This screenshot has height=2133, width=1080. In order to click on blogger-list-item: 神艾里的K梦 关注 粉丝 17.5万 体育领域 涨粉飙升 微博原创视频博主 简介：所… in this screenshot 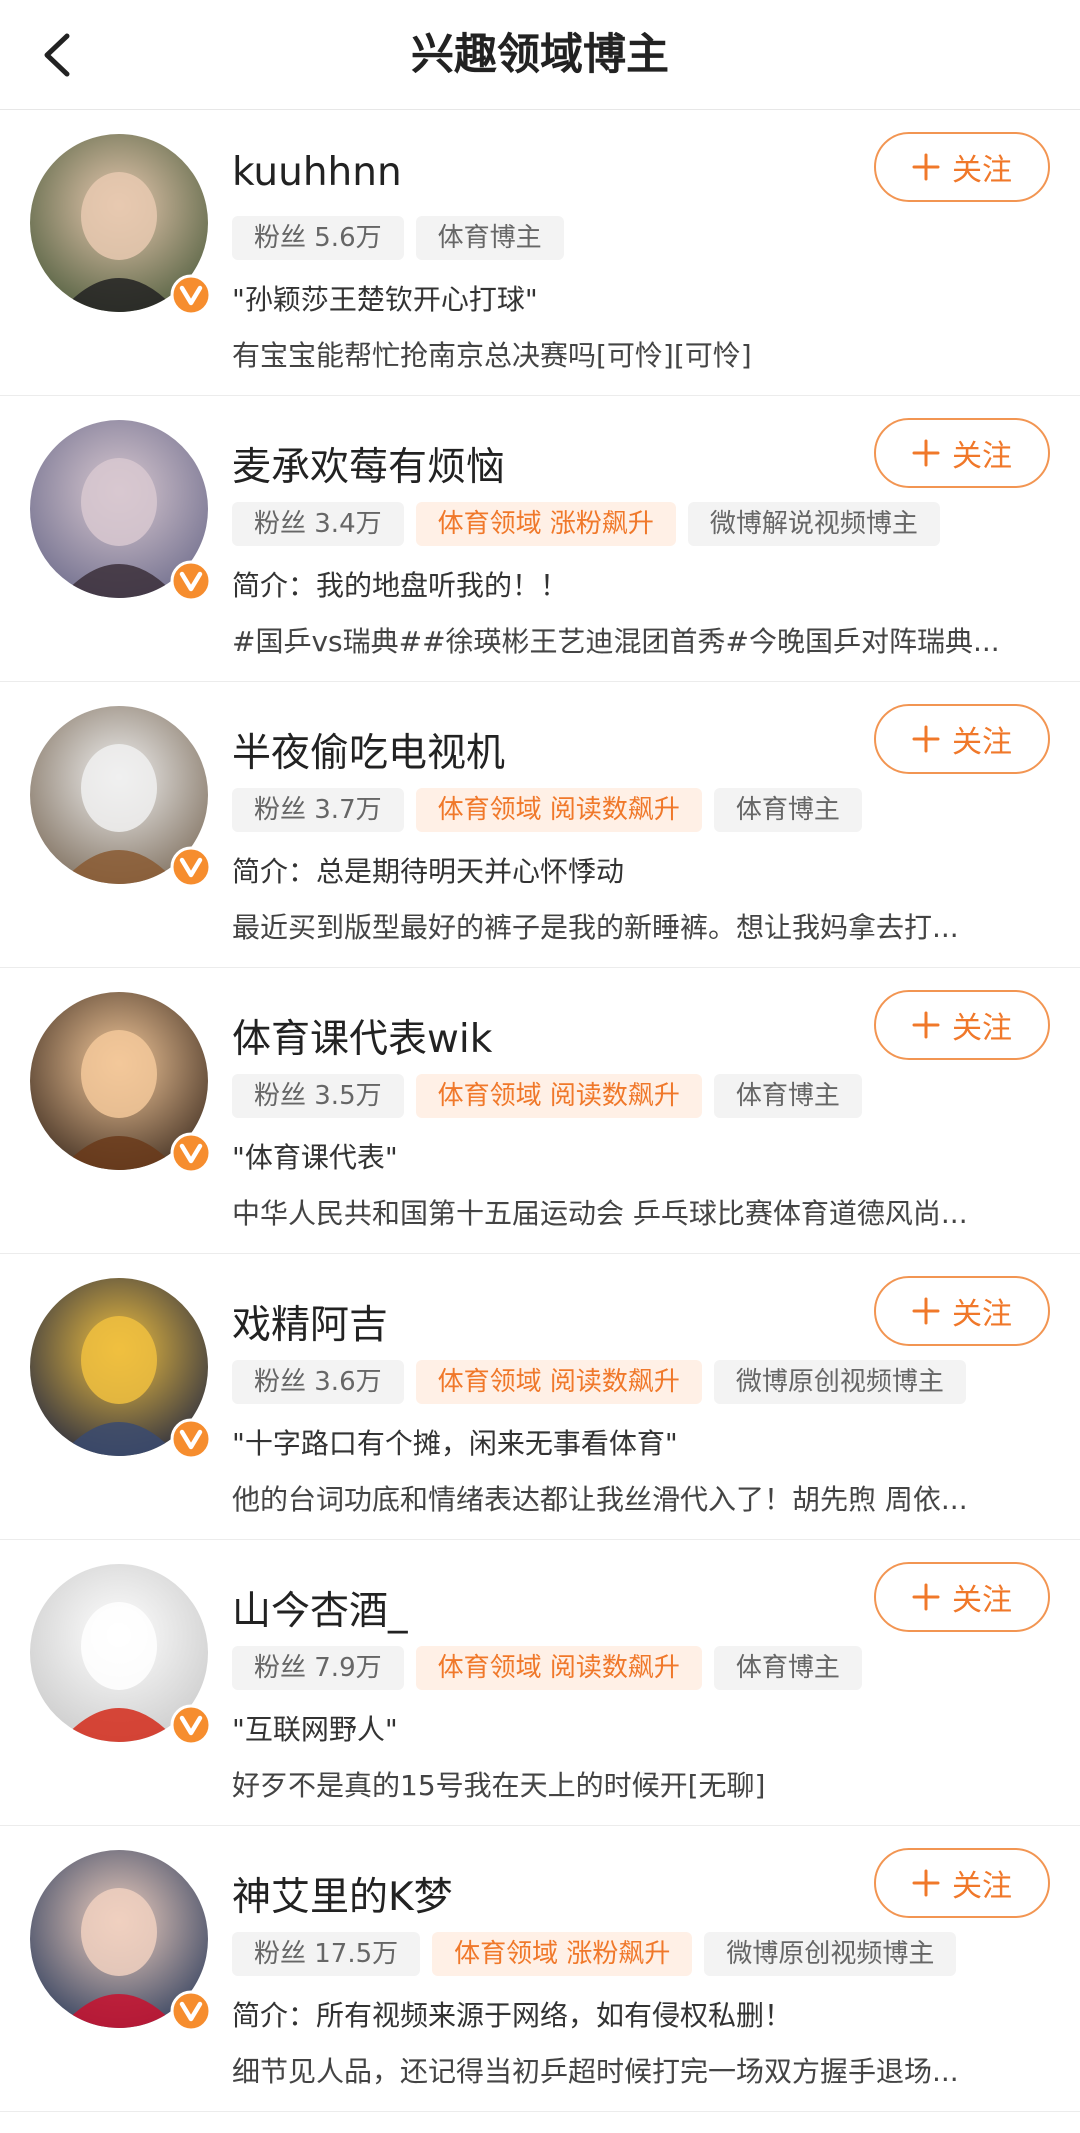, I will do `click(540, 1969)`.